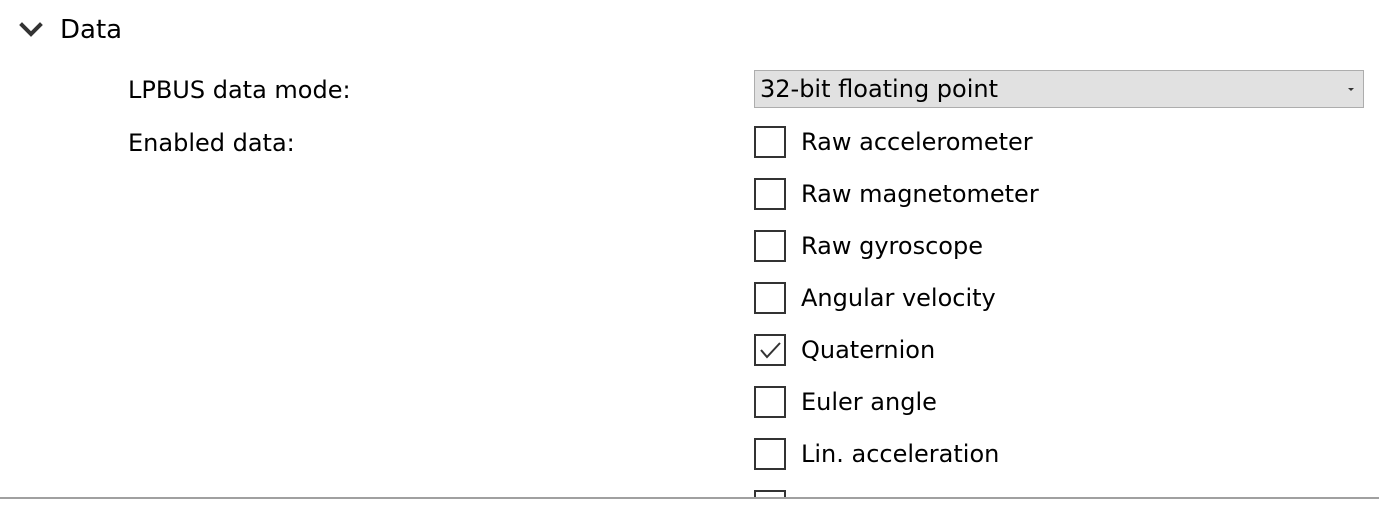 This screenshot has width=1379, height=512. Describe the element at coordinates (898, 298) in the screenshot. I see `checkbox-label: Angular velocity` at that location.